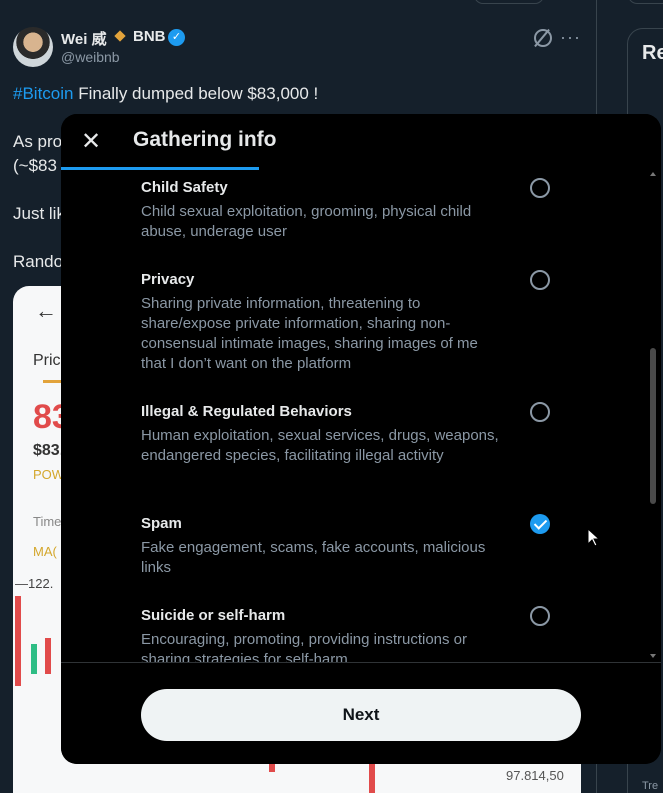 The width and height of the screenshot is (663, 793). Describe the element at coordinates (39, 213) in the screenshot. I see `tweet-text-line-4: Just lik` at that location.